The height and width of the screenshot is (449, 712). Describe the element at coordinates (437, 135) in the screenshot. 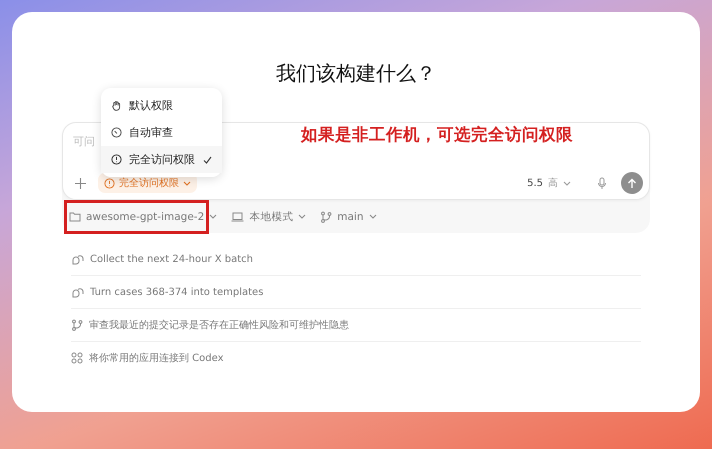

I see `annotation-text: 如果是非工作机，可选完全访问权限` at that location.